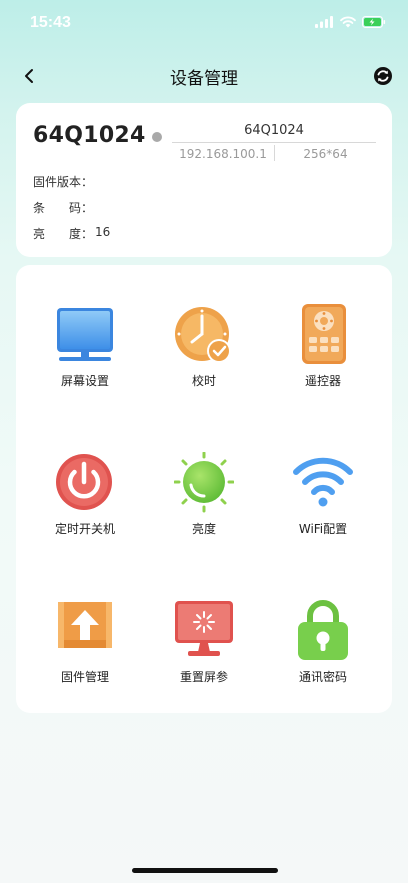 The image size is (408, 883). What do you see at coordinates (324, 334) in the screenshot?
I see `remote-icon` at bounding box center [324, 334].